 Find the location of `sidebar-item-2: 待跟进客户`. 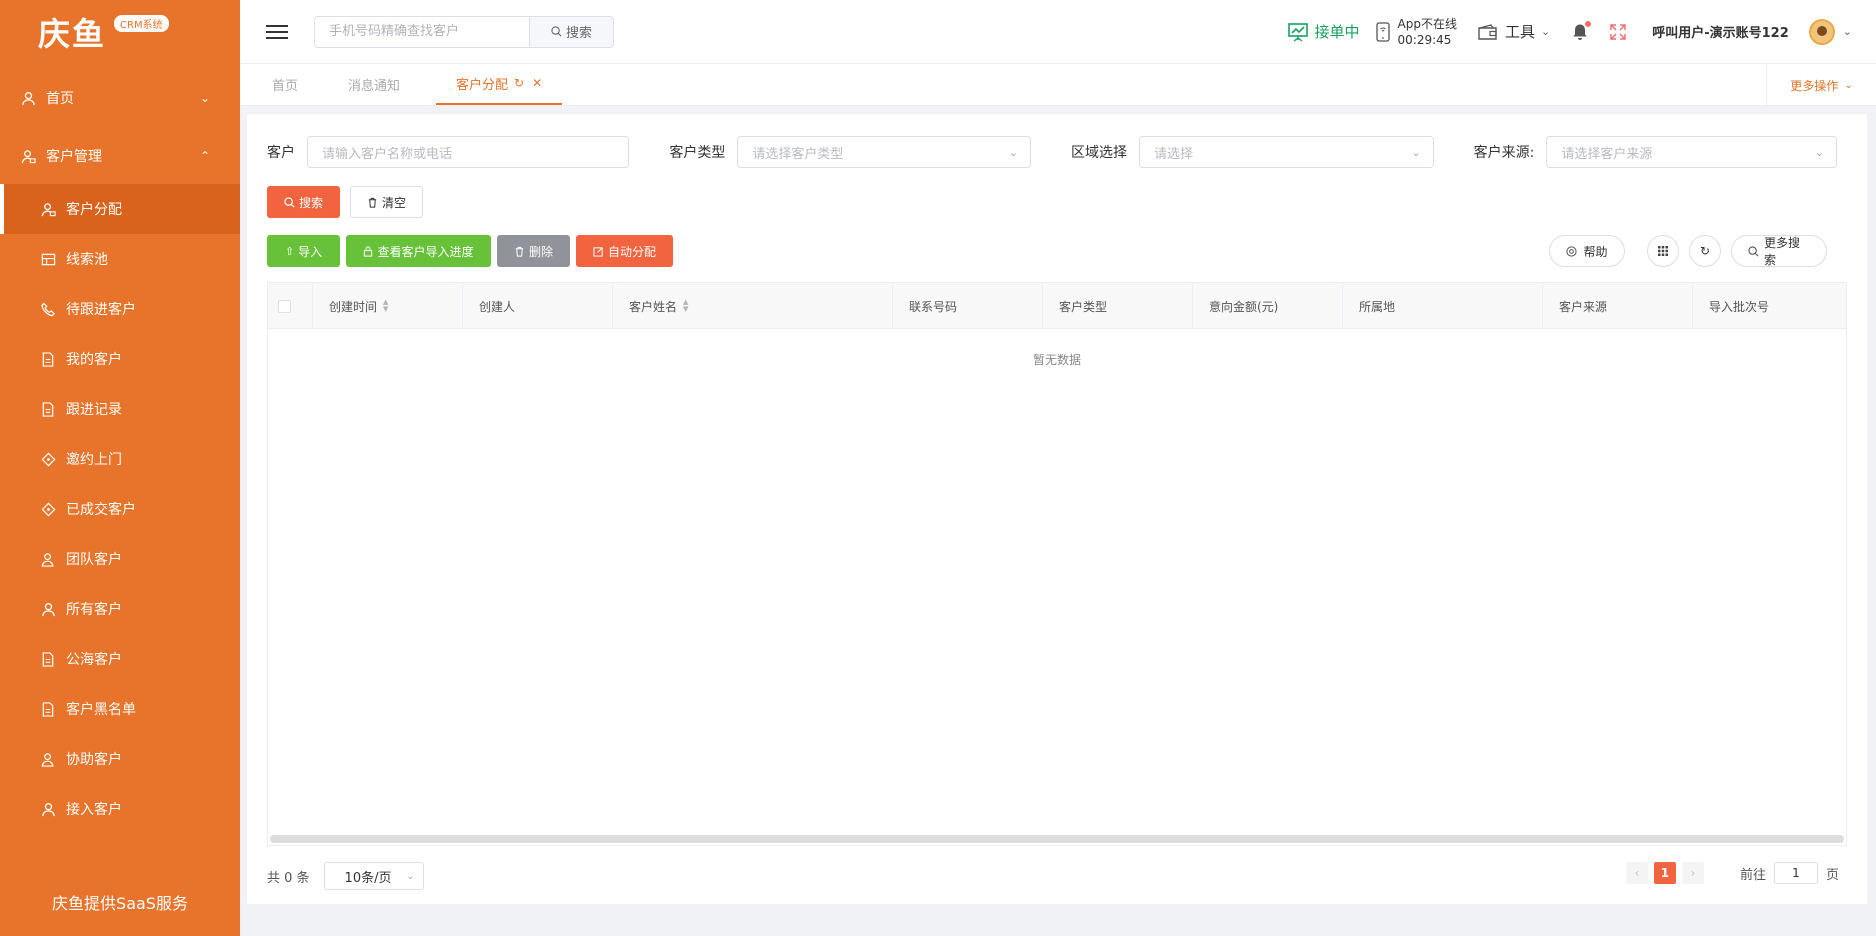

sidebar-item-2: 待跟进客户 is located at coordinates (120, 309).